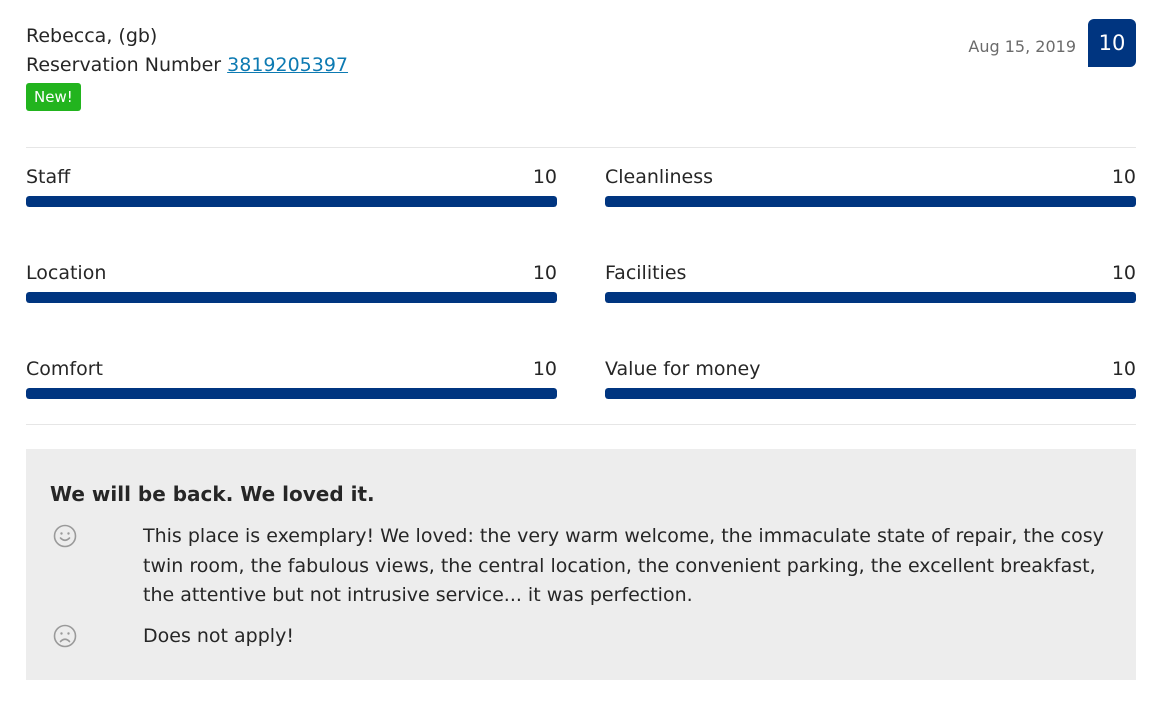 The width and height of the screenshot is (1154, 709). What do you see at coordinates (65, 536) in the screenshot?
I see `smile-icon` at bounding box center [65, 536].